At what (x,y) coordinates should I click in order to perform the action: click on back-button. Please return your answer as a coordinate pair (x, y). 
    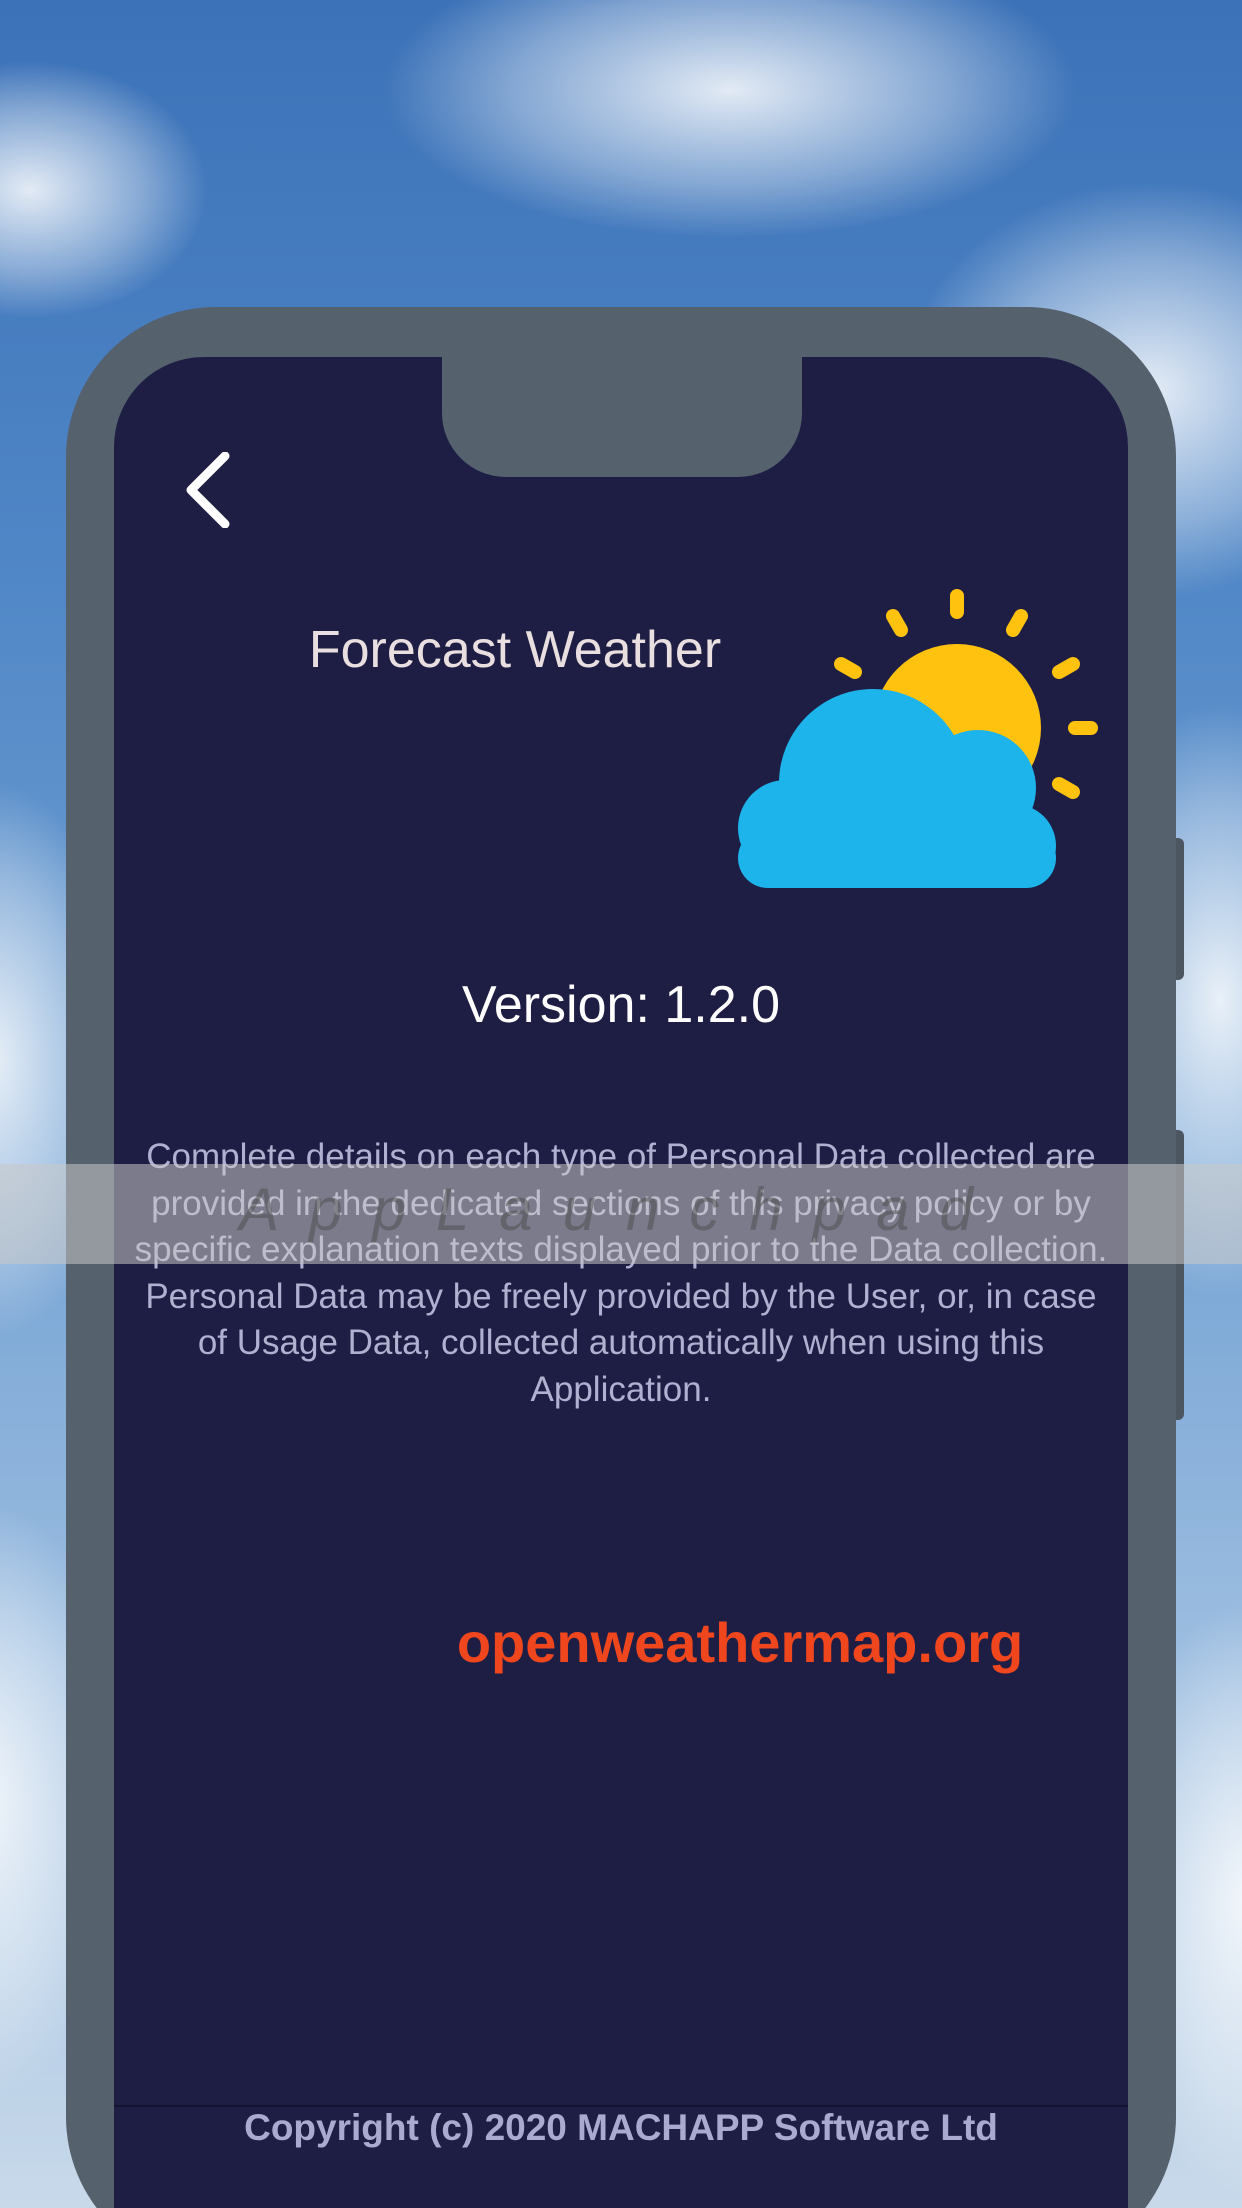
    Looking at the image, I should click on (208, 490).